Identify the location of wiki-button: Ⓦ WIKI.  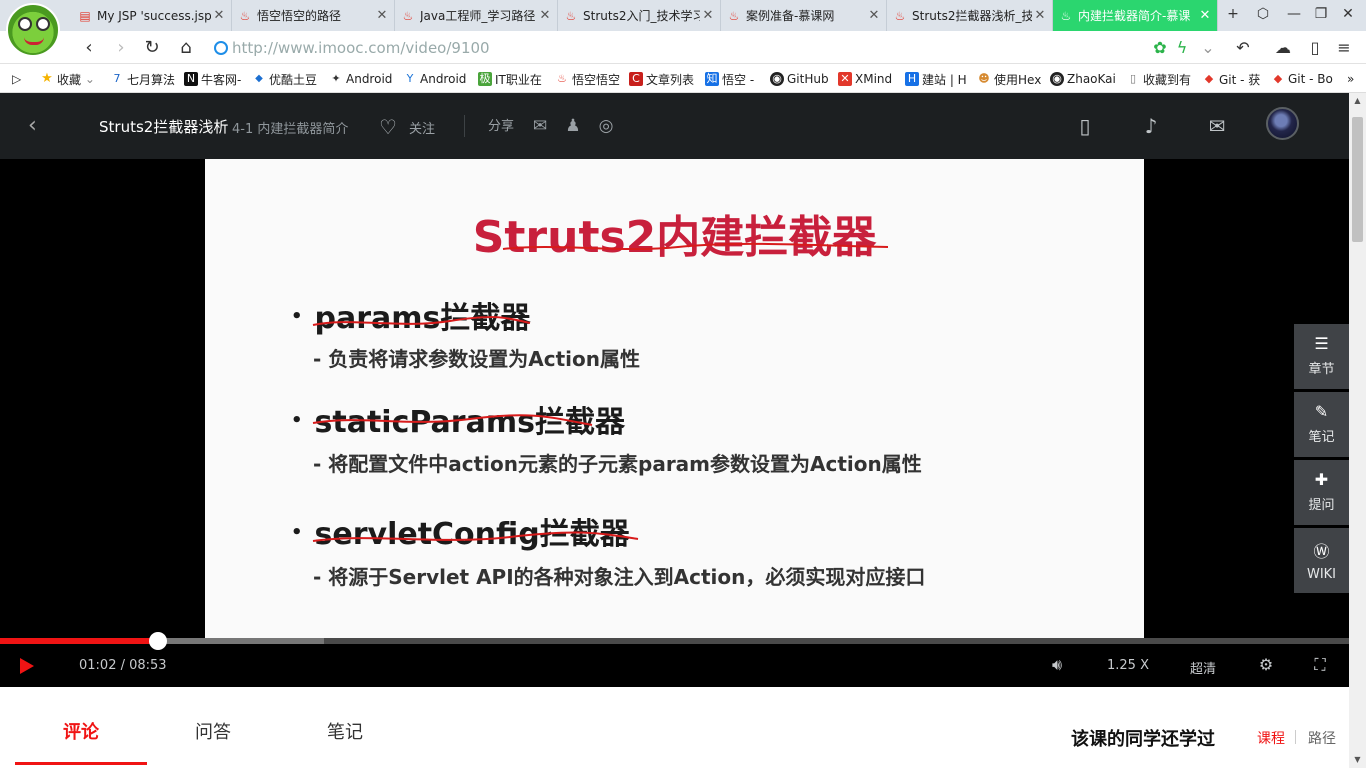
(1321, 560).